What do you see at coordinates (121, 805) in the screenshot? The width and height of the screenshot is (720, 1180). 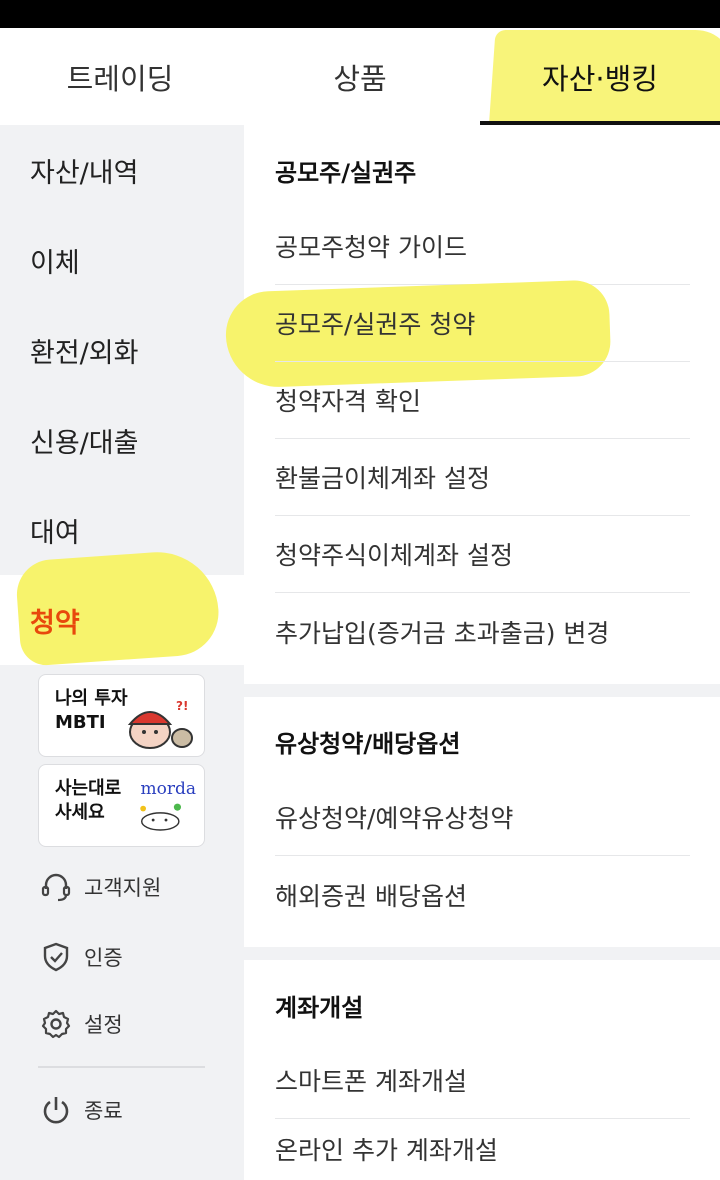 I see `morda-banner: 사는대로 사세요 morda` at bounding box center [121, 805].